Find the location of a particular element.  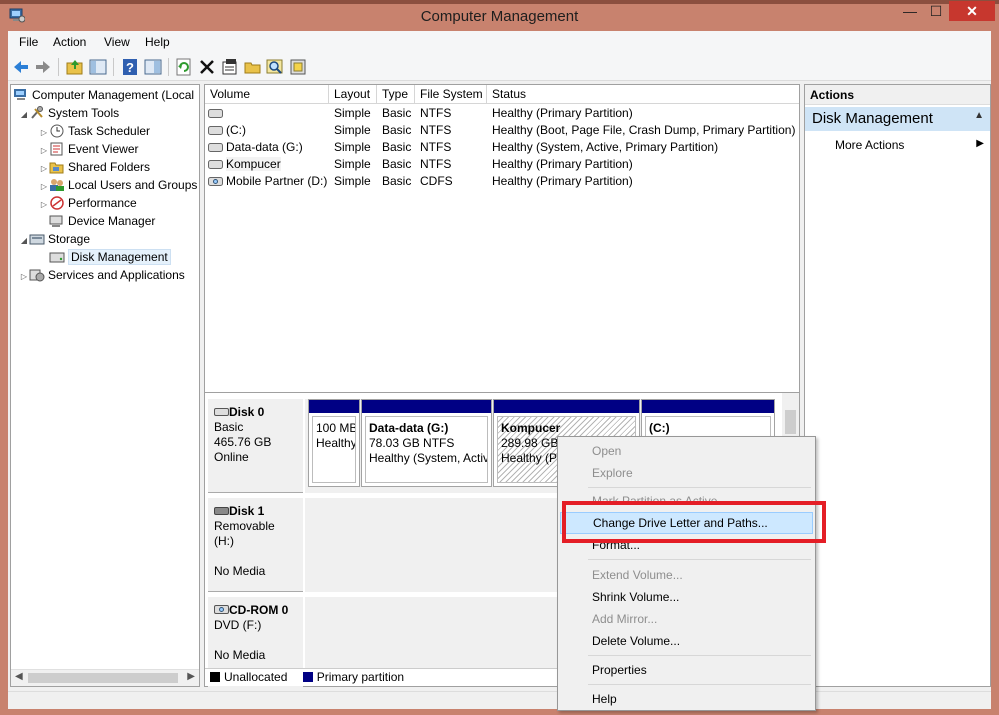

submenu-arrow-icon: ▶ is located at coordinates (980, 143).